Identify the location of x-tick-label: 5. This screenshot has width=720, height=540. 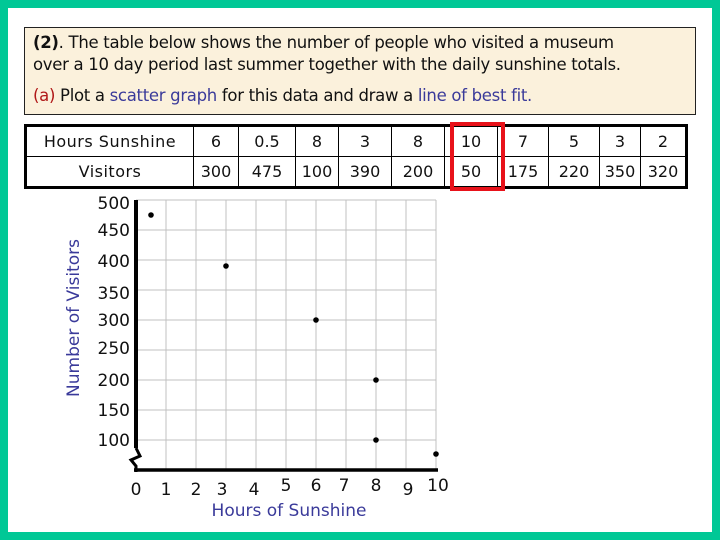
(286, 486).